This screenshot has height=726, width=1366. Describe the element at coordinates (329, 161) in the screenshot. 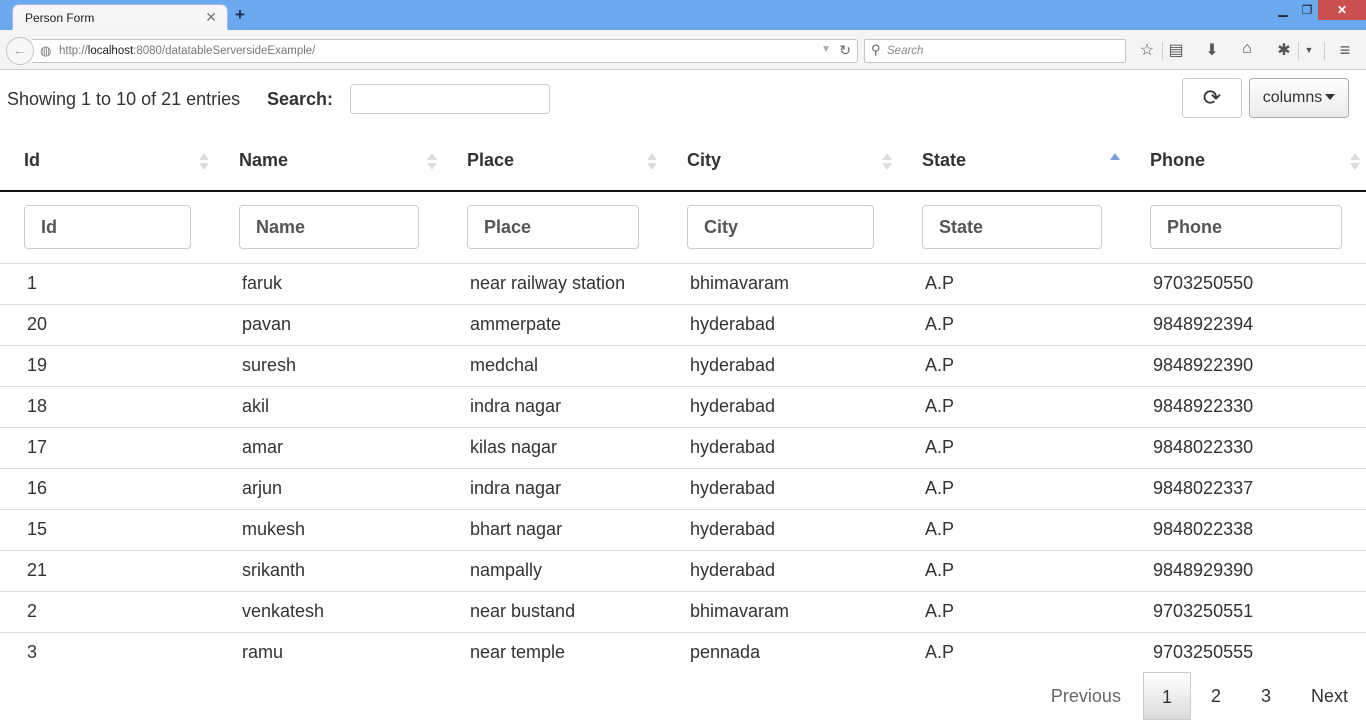

I see `column-header-name: Name` at that location.